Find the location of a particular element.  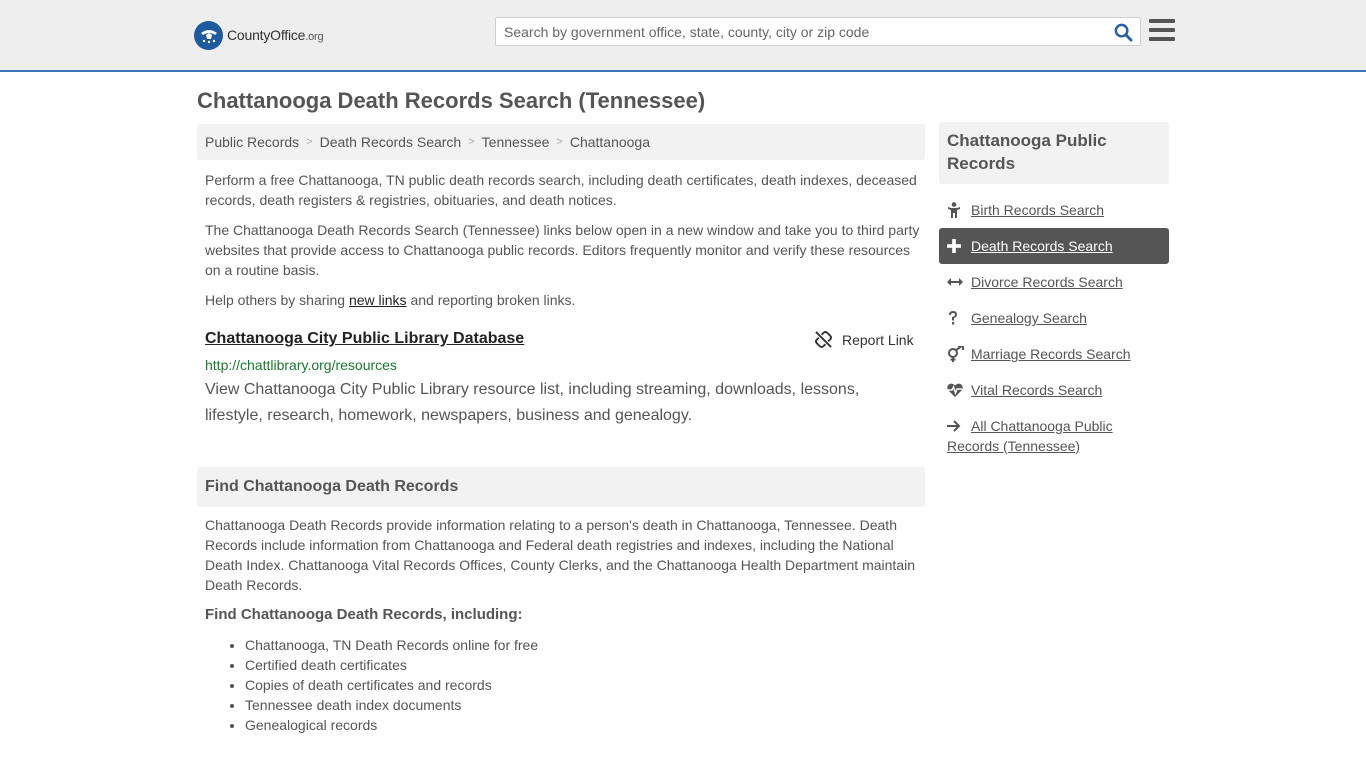

sidebar-item-death-records: Death Records Search is located at coordinates (1054, 246).